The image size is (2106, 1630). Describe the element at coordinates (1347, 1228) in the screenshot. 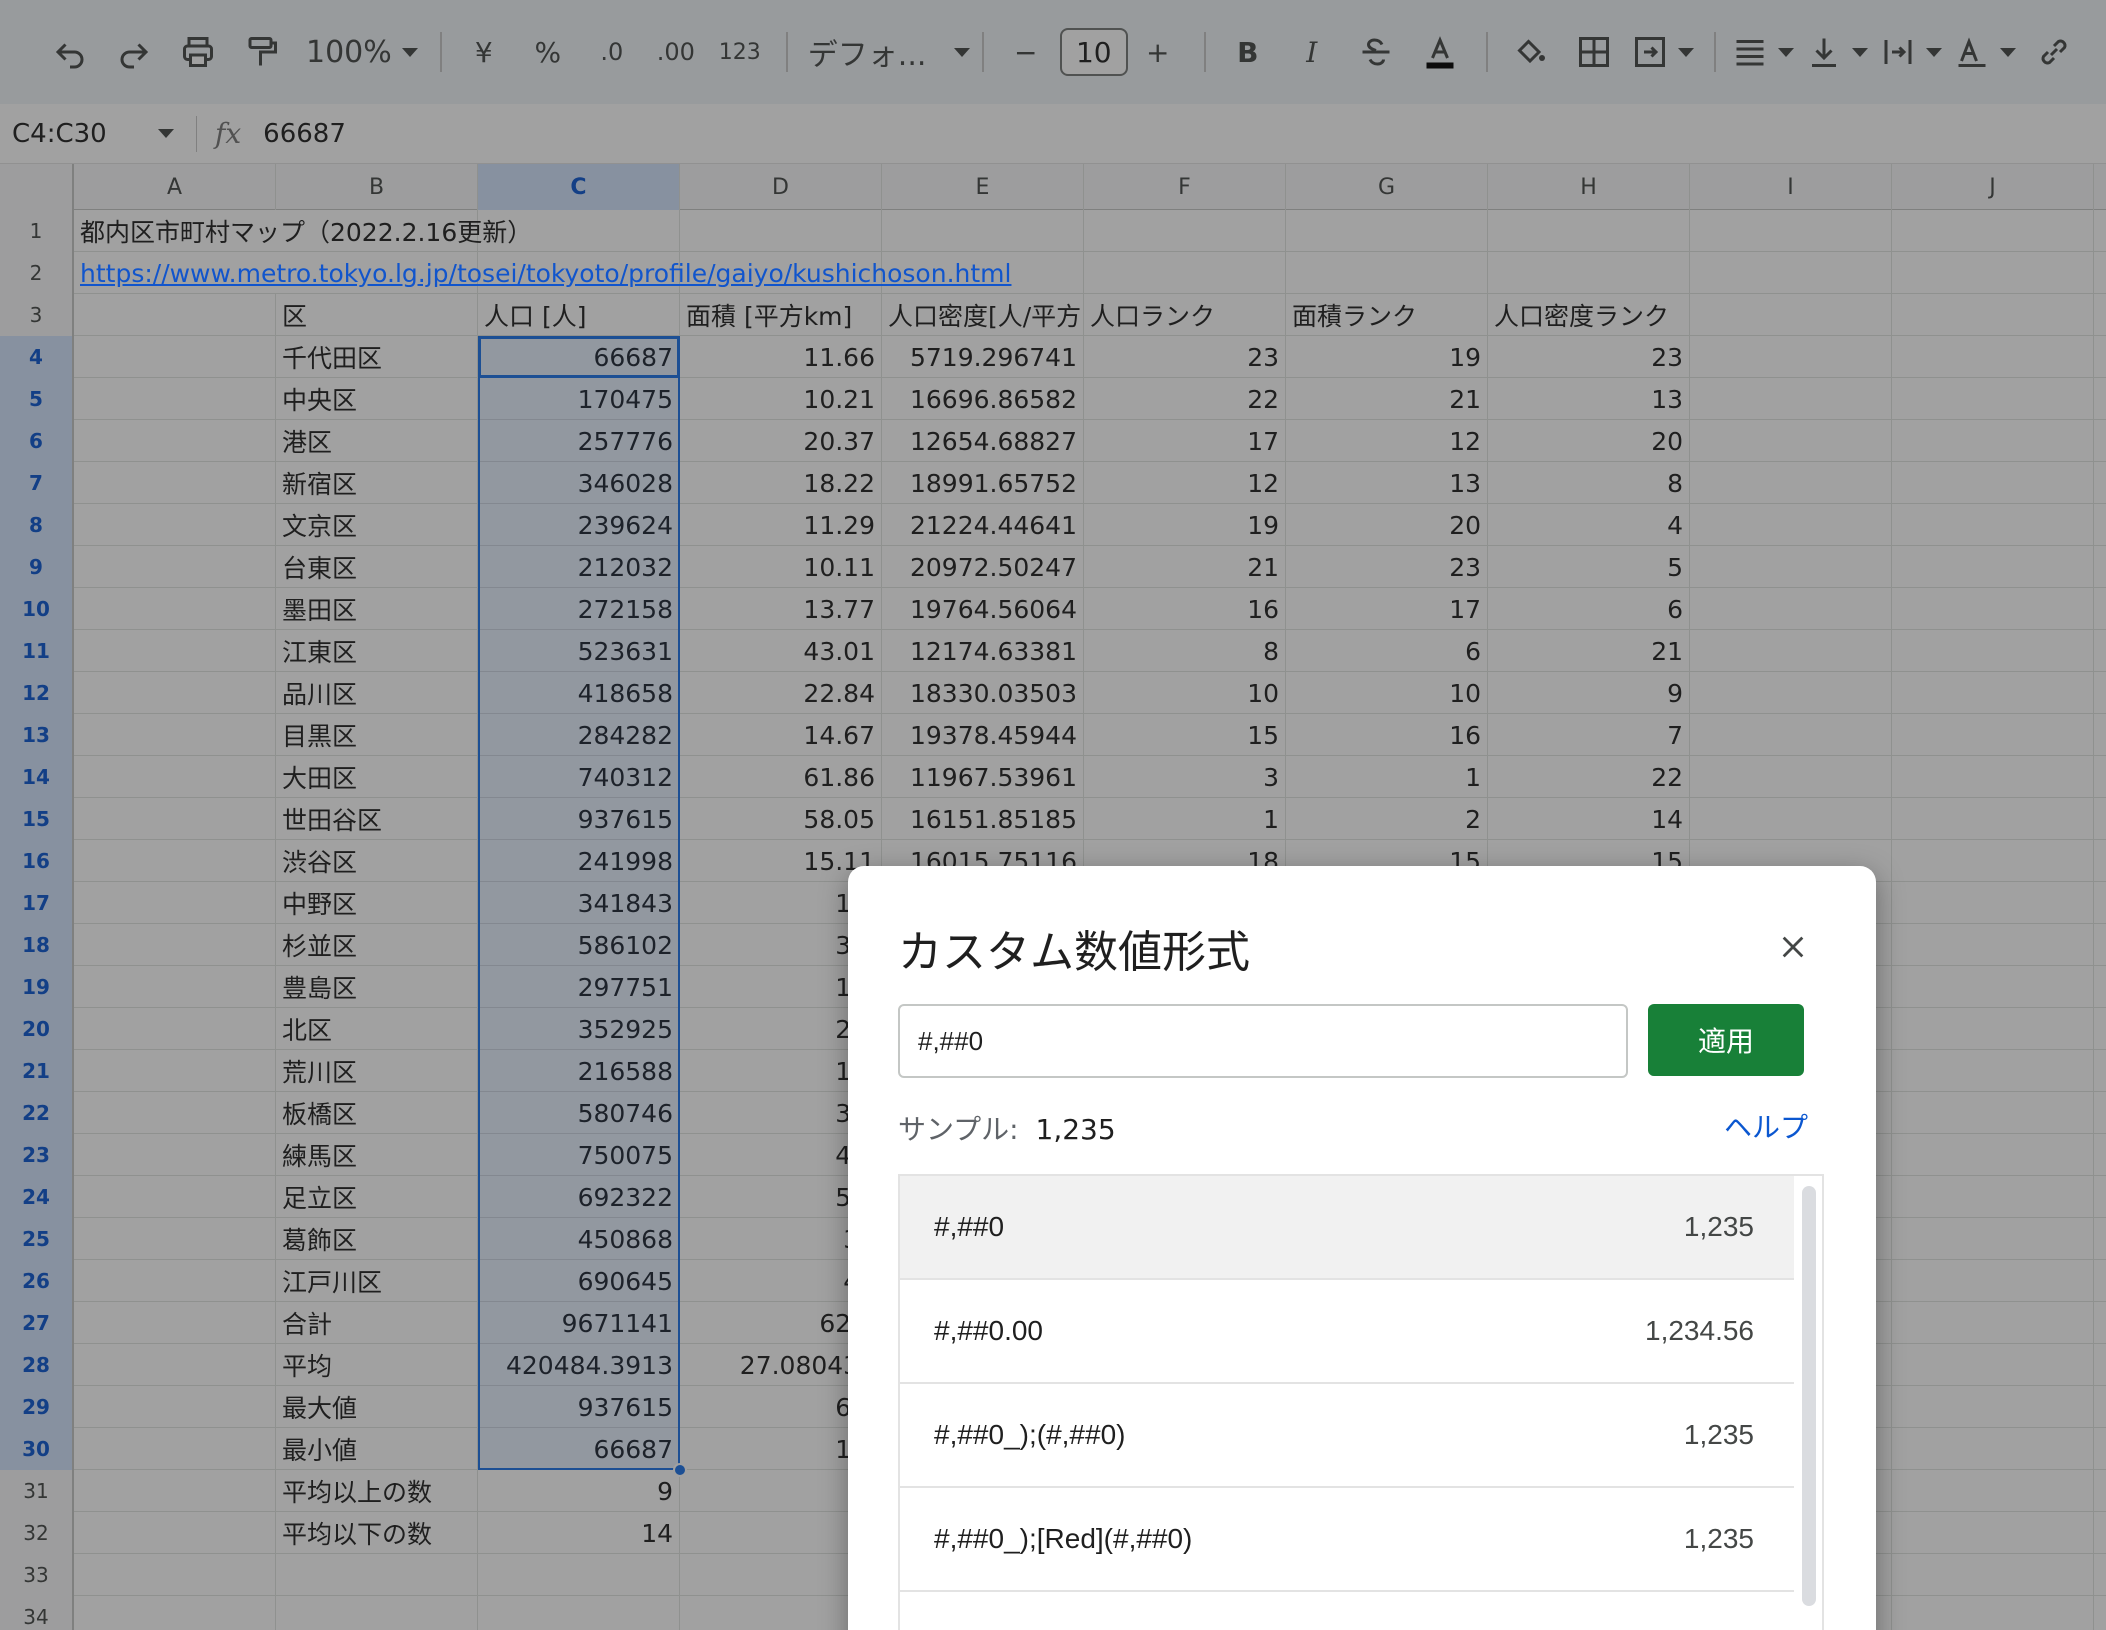

I see `format-list-item: #,##0 1,235` at that location.